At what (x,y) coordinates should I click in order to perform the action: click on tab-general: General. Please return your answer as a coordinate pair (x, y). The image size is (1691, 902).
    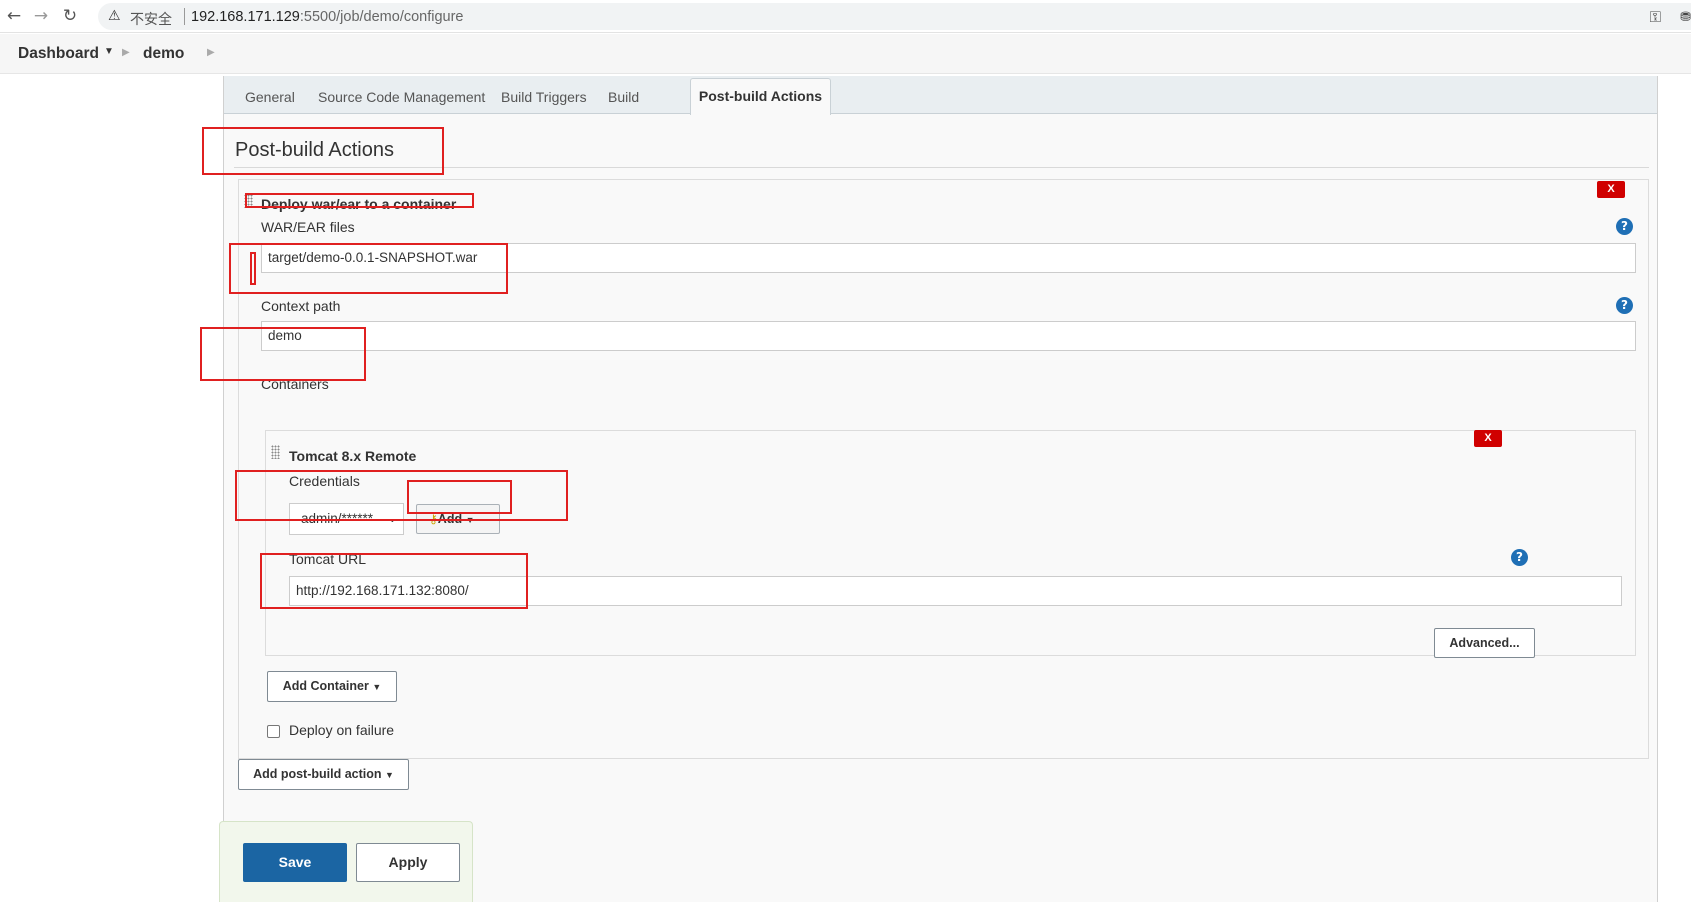
    Looking at the image, I should click on (270, 97).